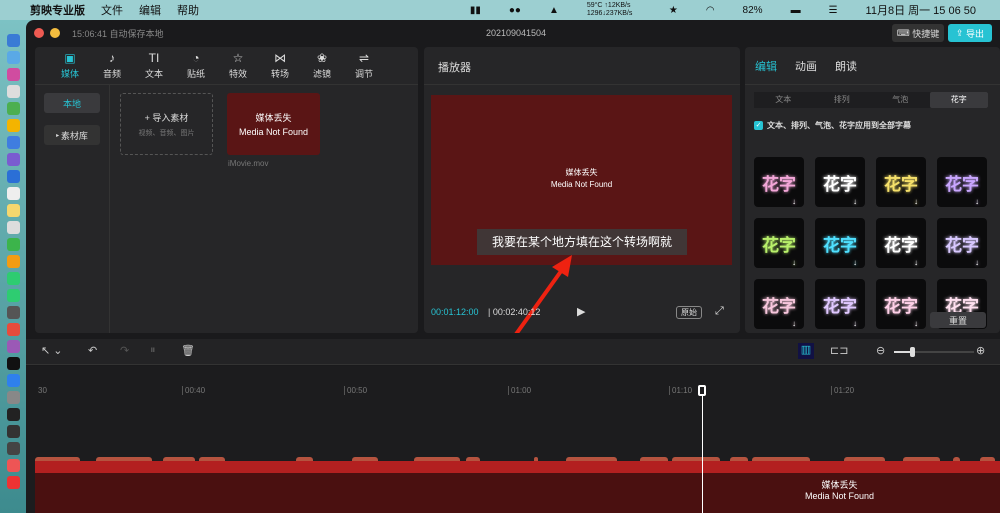 Image resolution: width=1000 pixels, height=513 pixels. Describe the element at coordinates (900, 100) in the screenshot. I see `subtab-bubble: 气泡` at that location.